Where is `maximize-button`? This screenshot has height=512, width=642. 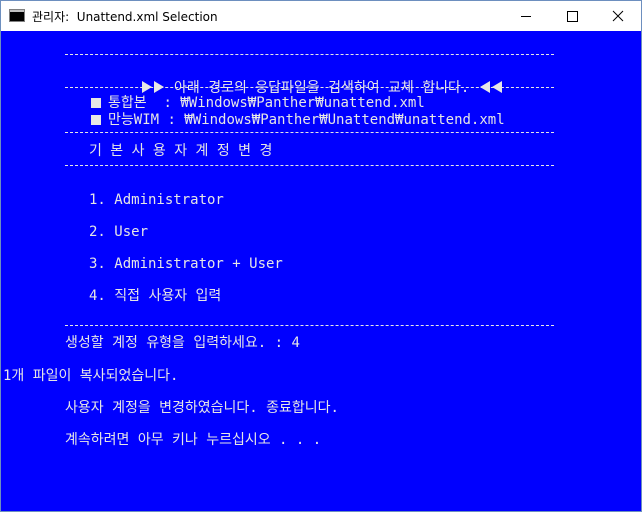 maximize-button is located at coordinates (572, 16).